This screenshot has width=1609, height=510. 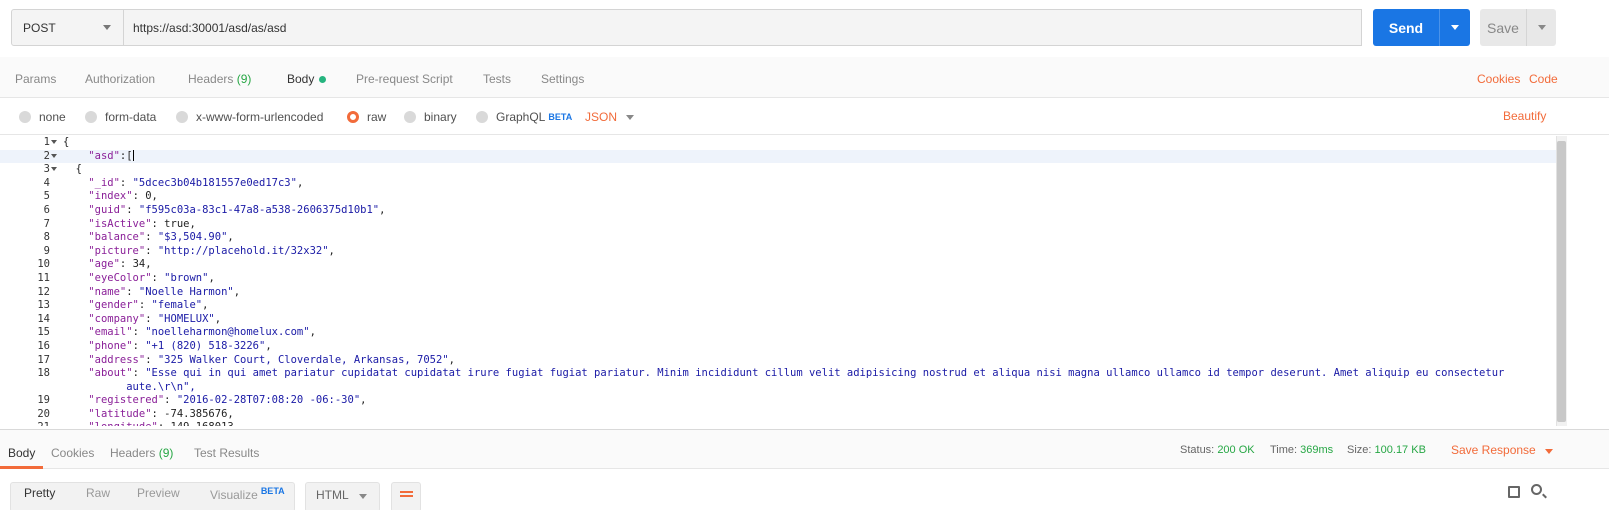 I want to click on url-input: https://asd:30001/asd/as/asd, so click(x=743, y=27).